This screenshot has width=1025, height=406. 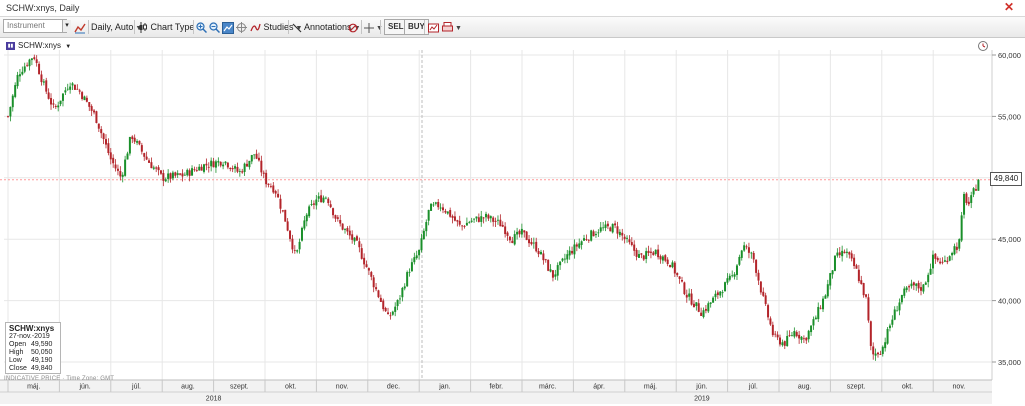 What do you see at coordinates (38, 45) in the screenshot?
I see `chart-instrument-label: ▮▮ SCHW:xnys ▼` at bounding box center [38, 45].